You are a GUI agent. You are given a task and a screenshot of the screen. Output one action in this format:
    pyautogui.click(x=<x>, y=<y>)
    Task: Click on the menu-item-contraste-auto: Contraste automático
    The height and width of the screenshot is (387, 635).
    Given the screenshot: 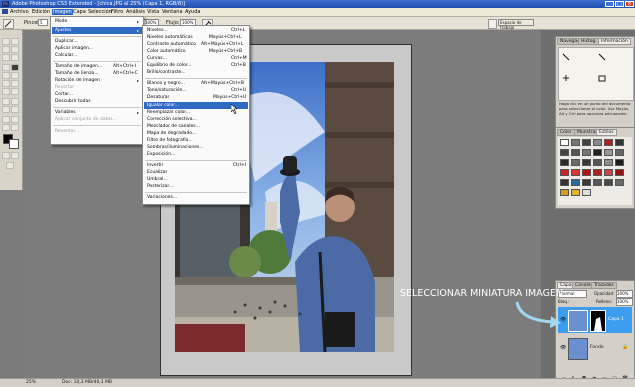 What is the action you would take?
    pyautogui.click(x=171, y=44)
    